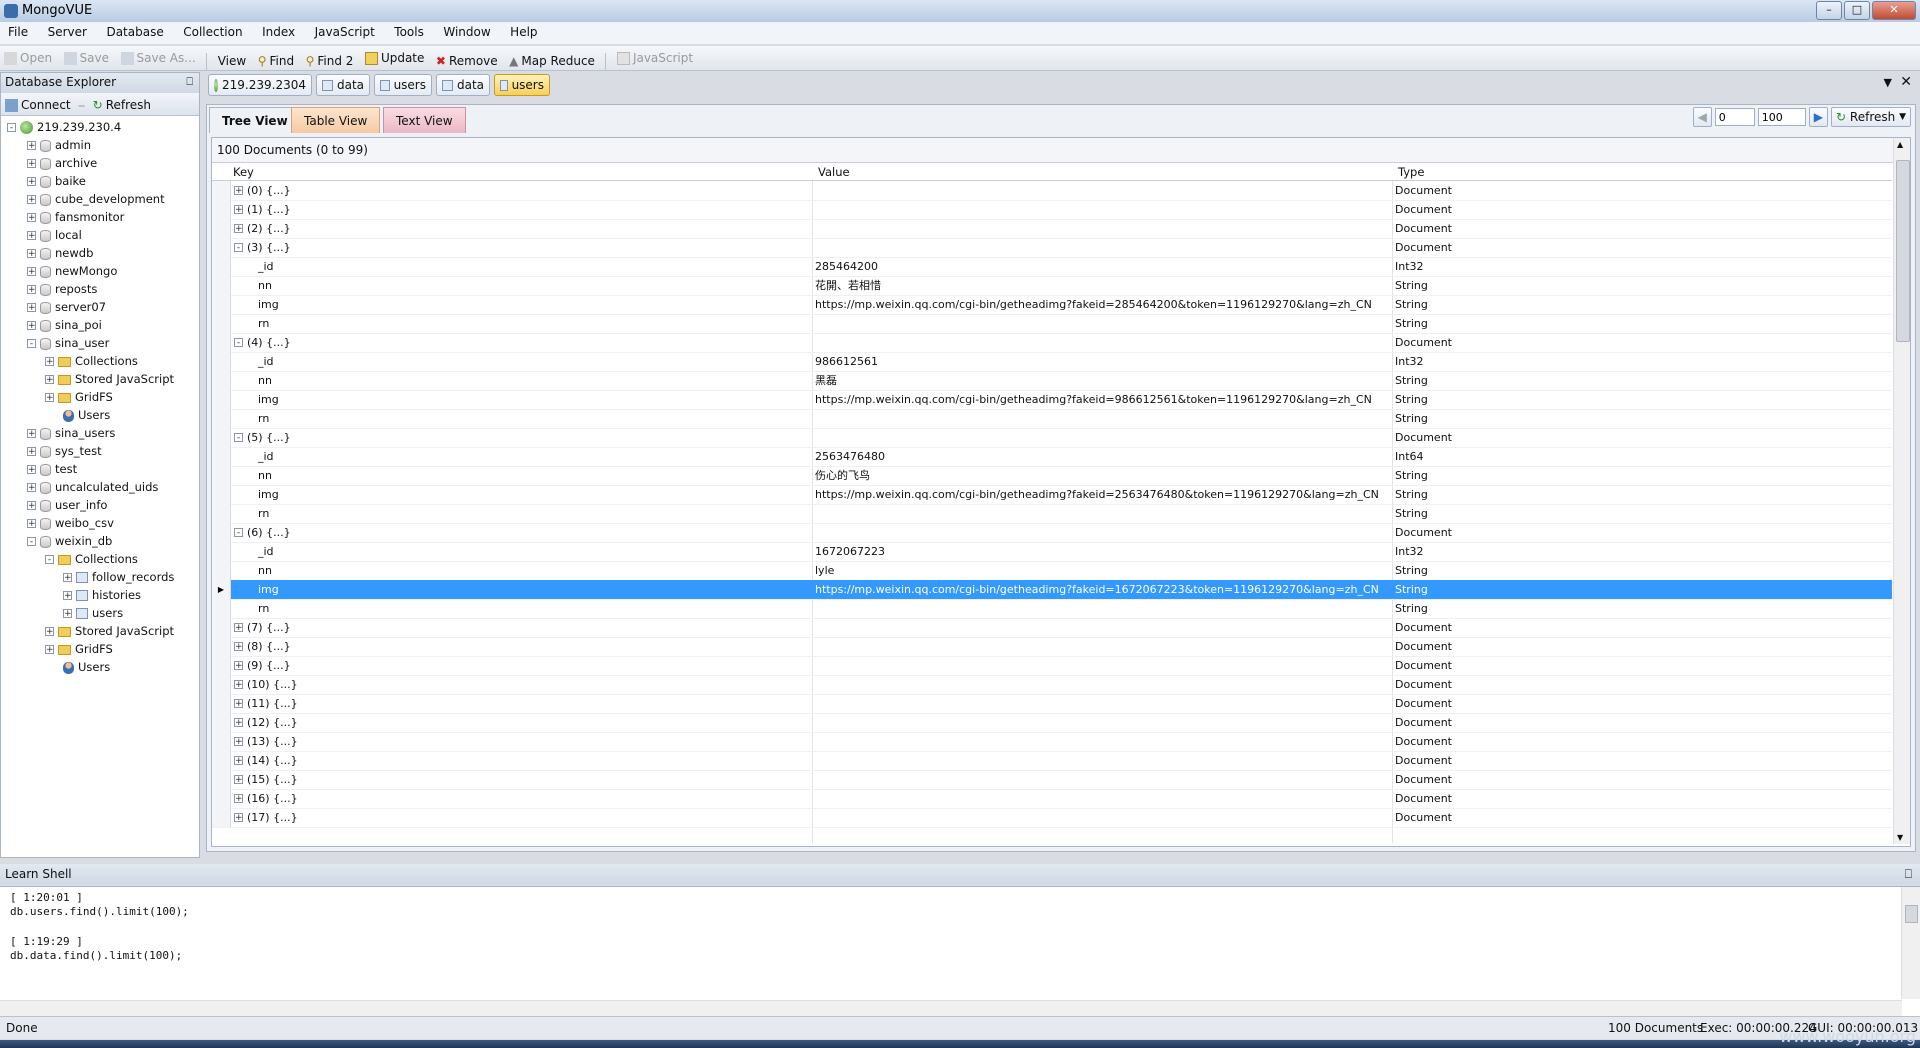 The height and width of the screenshot is (1048, 1920). I want to click on table-row: _id 2563476480 Int64, so click(1052, 457).